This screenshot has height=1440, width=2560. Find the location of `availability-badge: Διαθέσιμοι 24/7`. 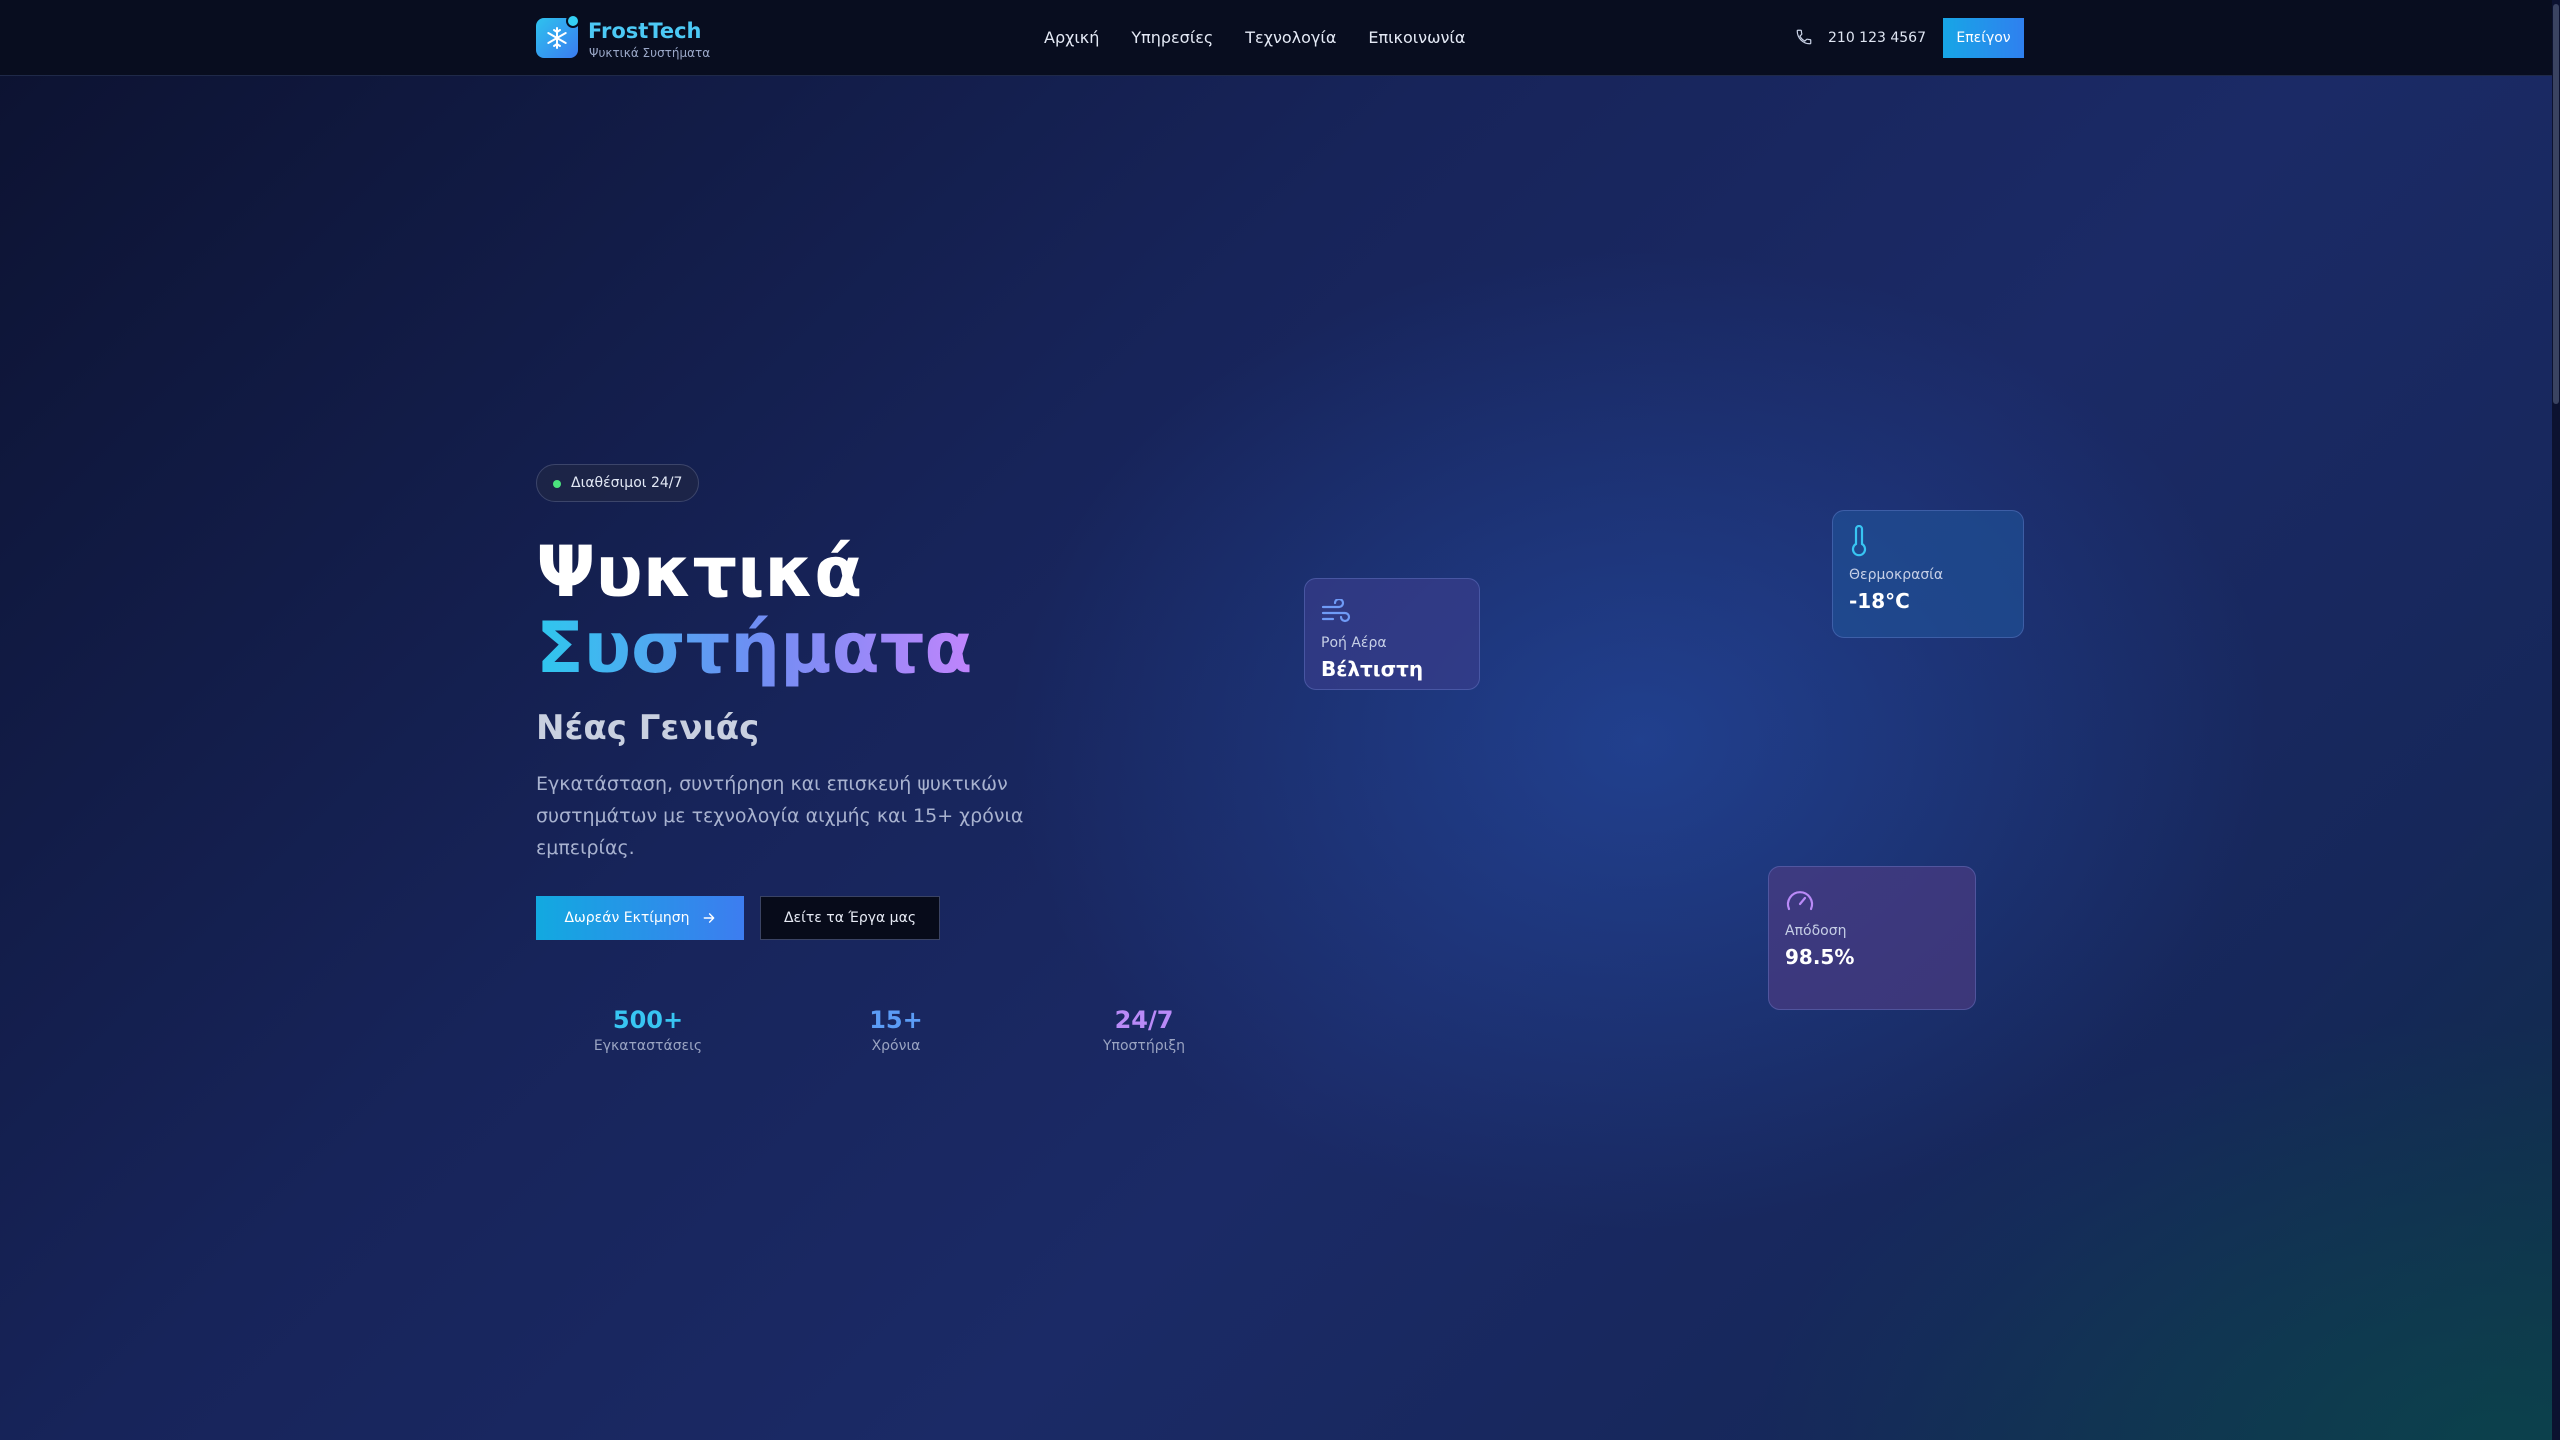

availability-badge: Διαθέσιμοι 24/7 is located at coordinates (618, 483).